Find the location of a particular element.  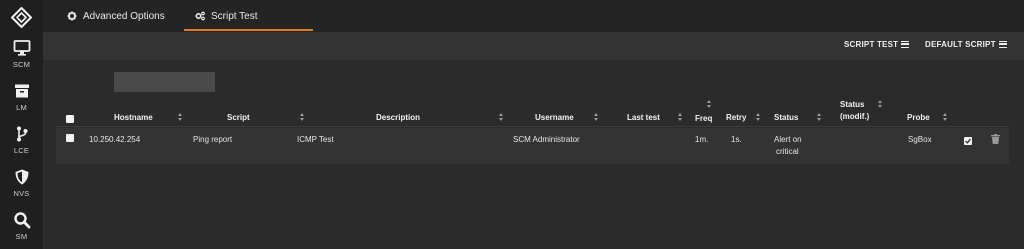

logo-icon is located at coordinates (21, 17).